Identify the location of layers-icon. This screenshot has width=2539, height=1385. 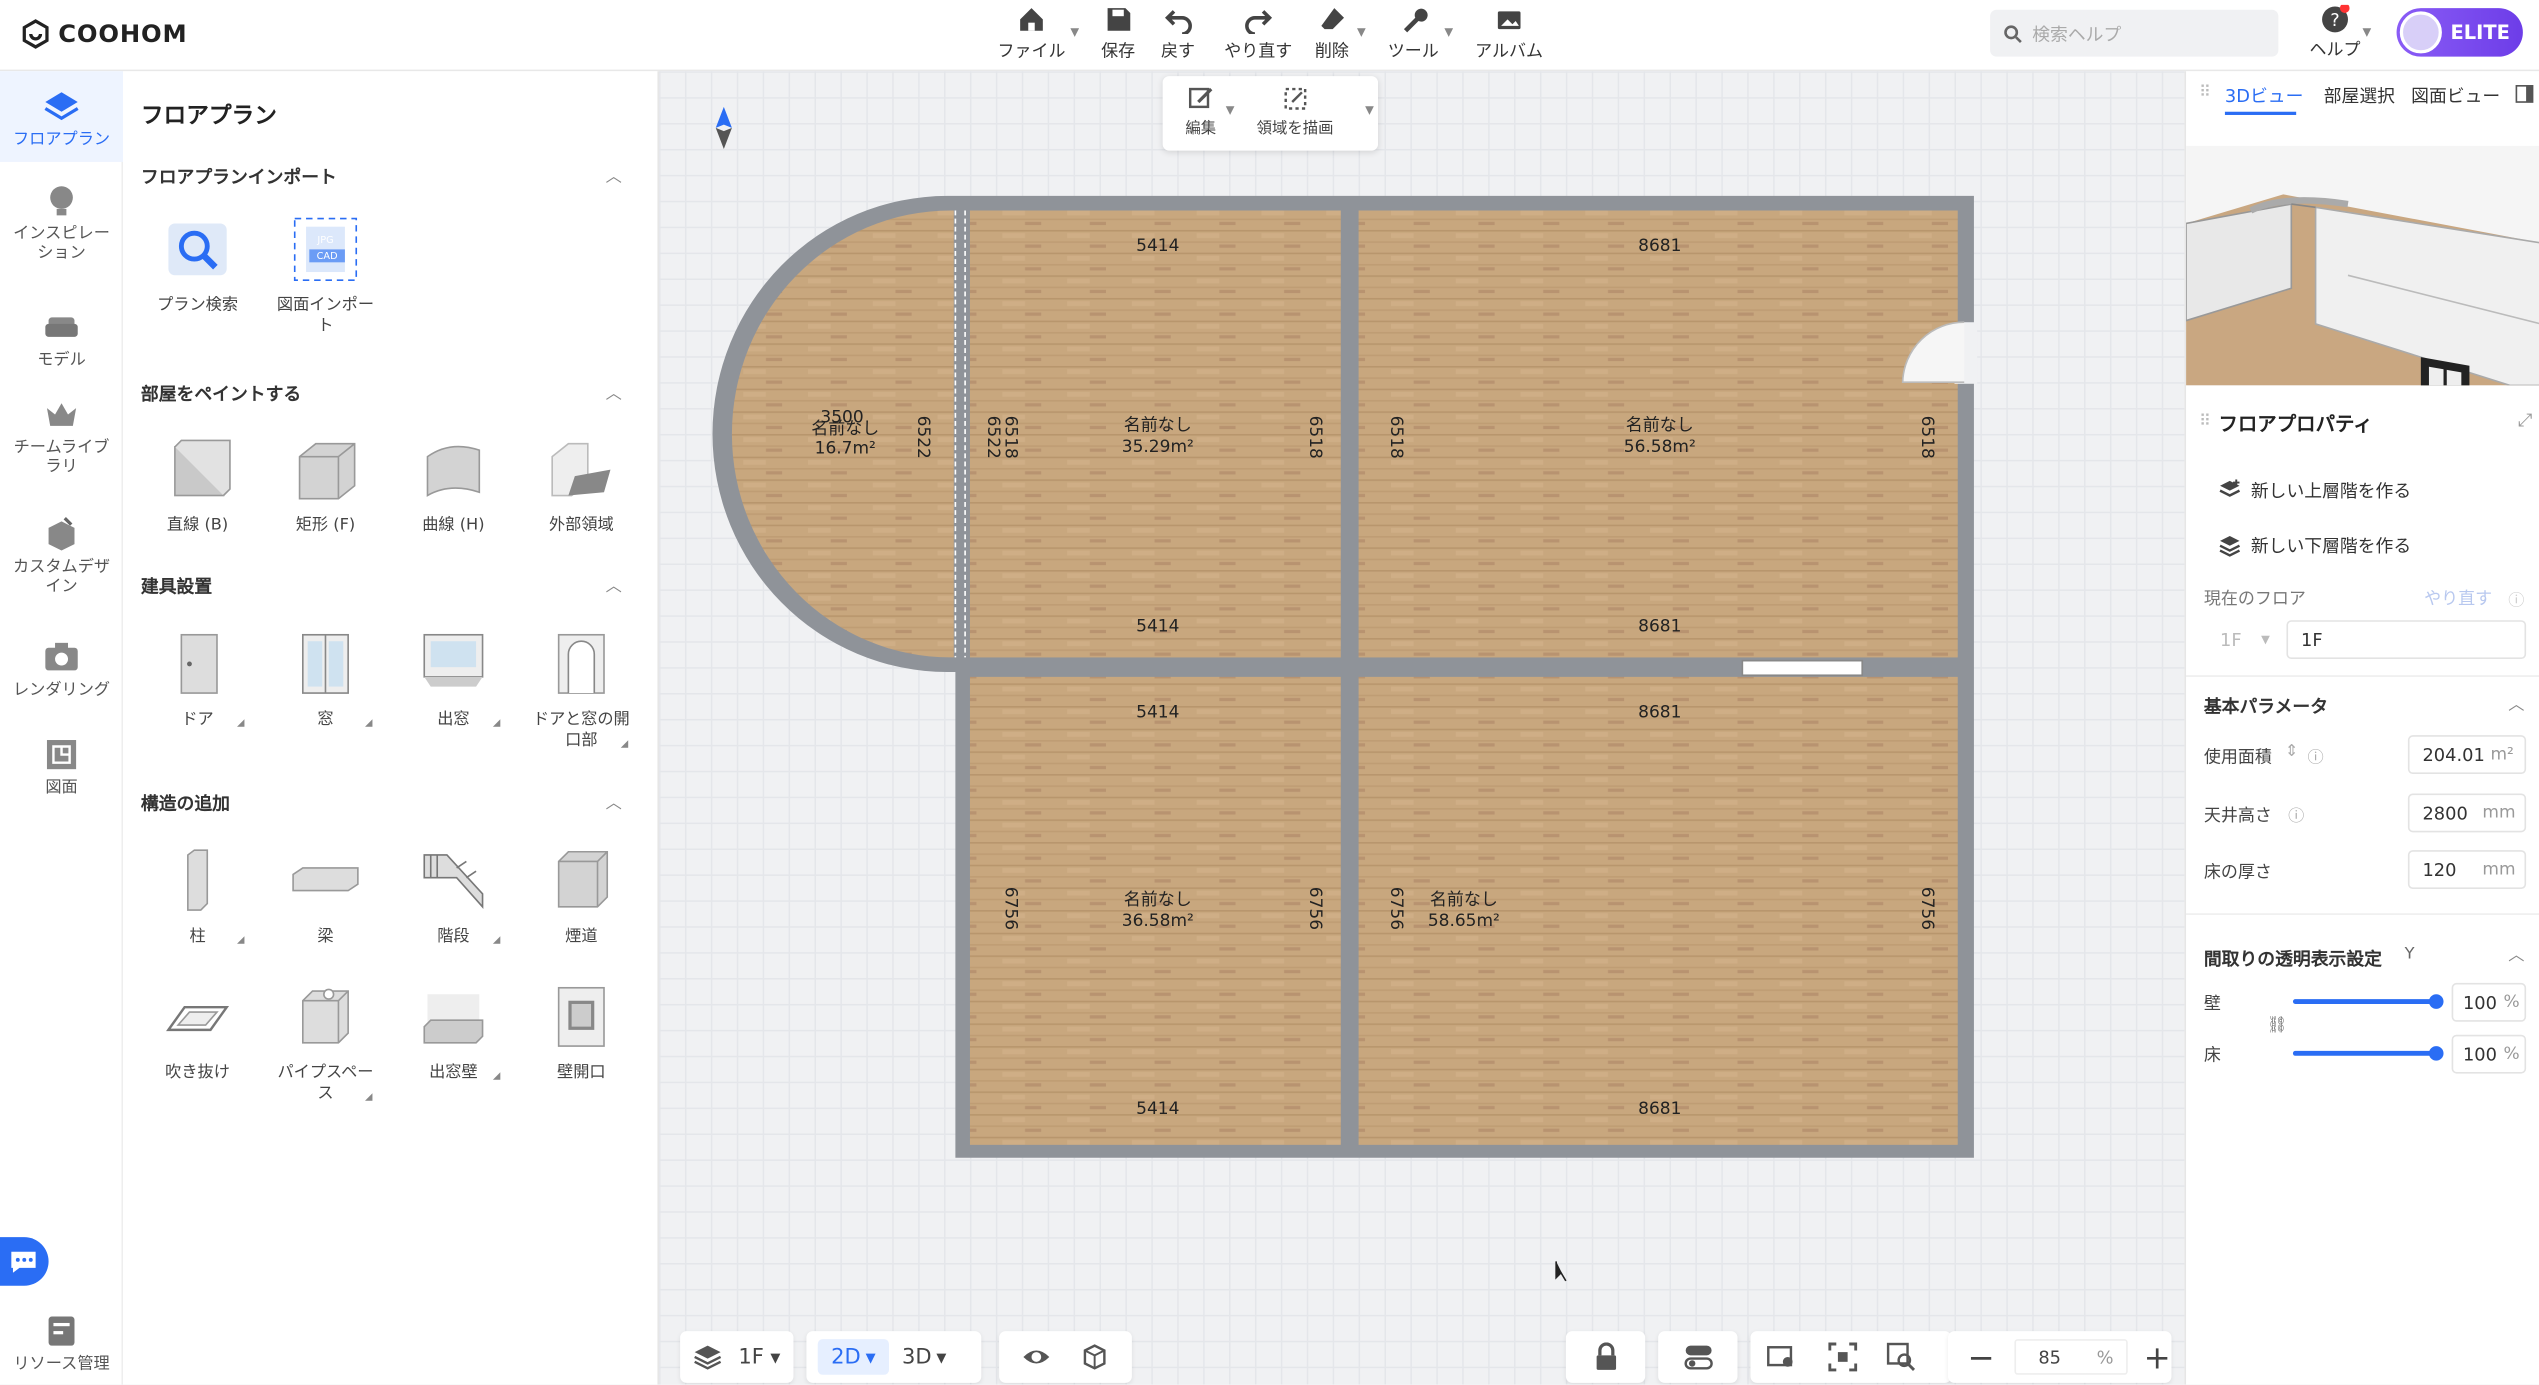
(708, 1357).